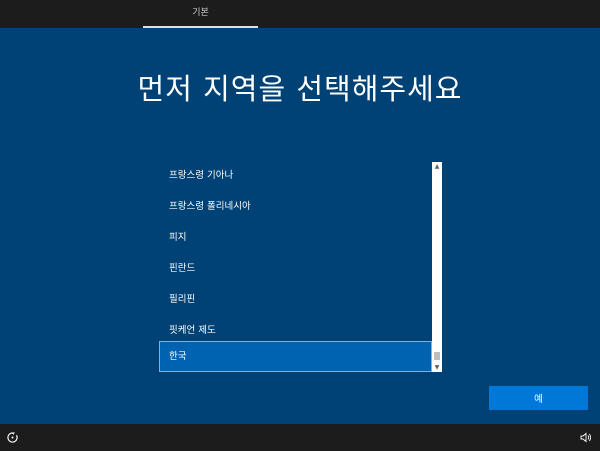  Describe the element at coordinates (437, 166) in the screenshot. I see `scroll-up-icon: ▲` at that location.